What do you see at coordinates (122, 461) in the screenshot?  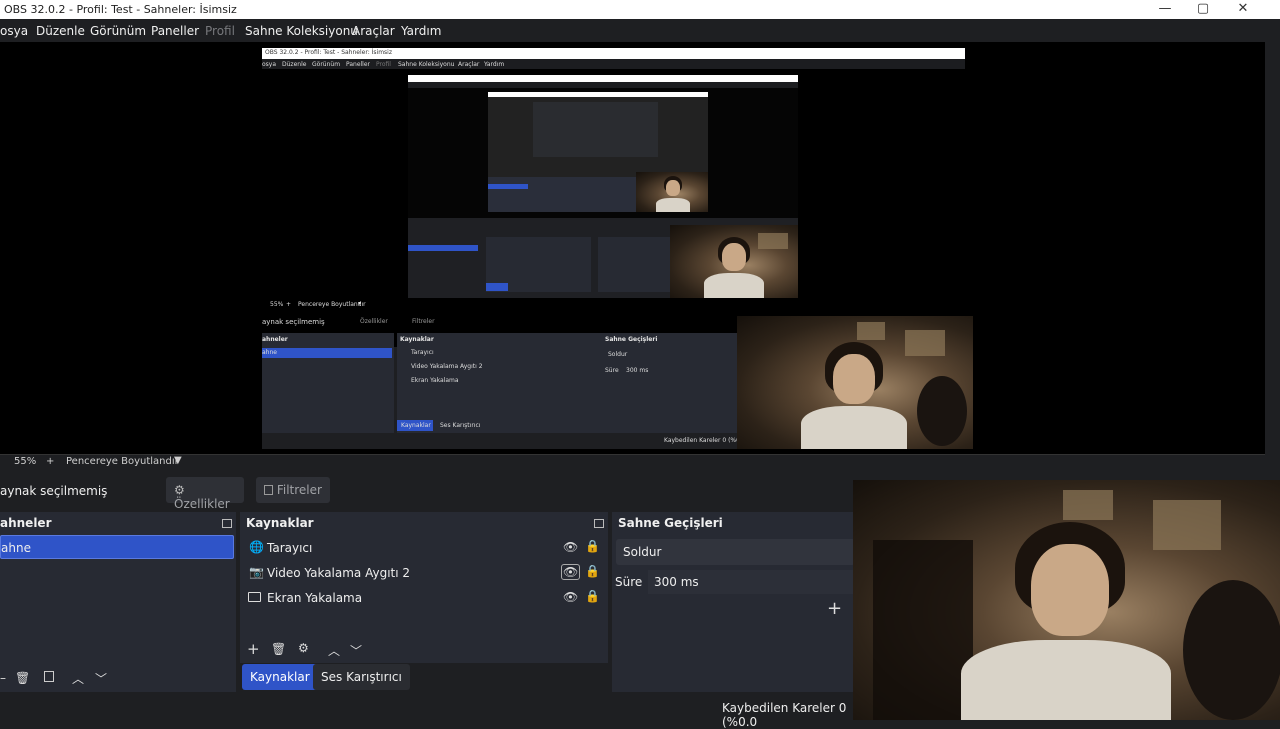 I see `resize-to-window-label: Pencereye Boyutlandır` at bounding box center [122, 461].